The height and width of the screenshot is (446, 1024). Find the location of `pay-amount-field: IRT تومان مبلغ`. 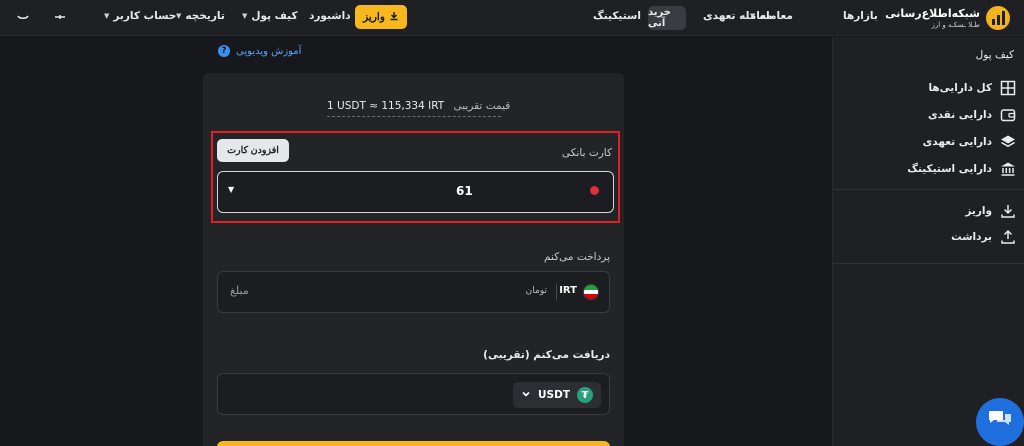

pay-amount-field: IRT تومان مبلغ is located at coordinates (413, 292).